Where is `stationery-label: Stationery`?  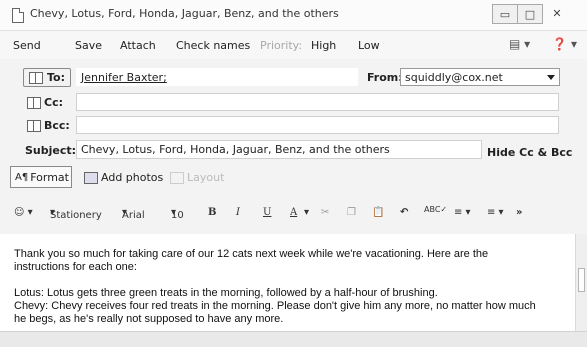
stationery-label: Stationery is located at coordinates (76, 215).